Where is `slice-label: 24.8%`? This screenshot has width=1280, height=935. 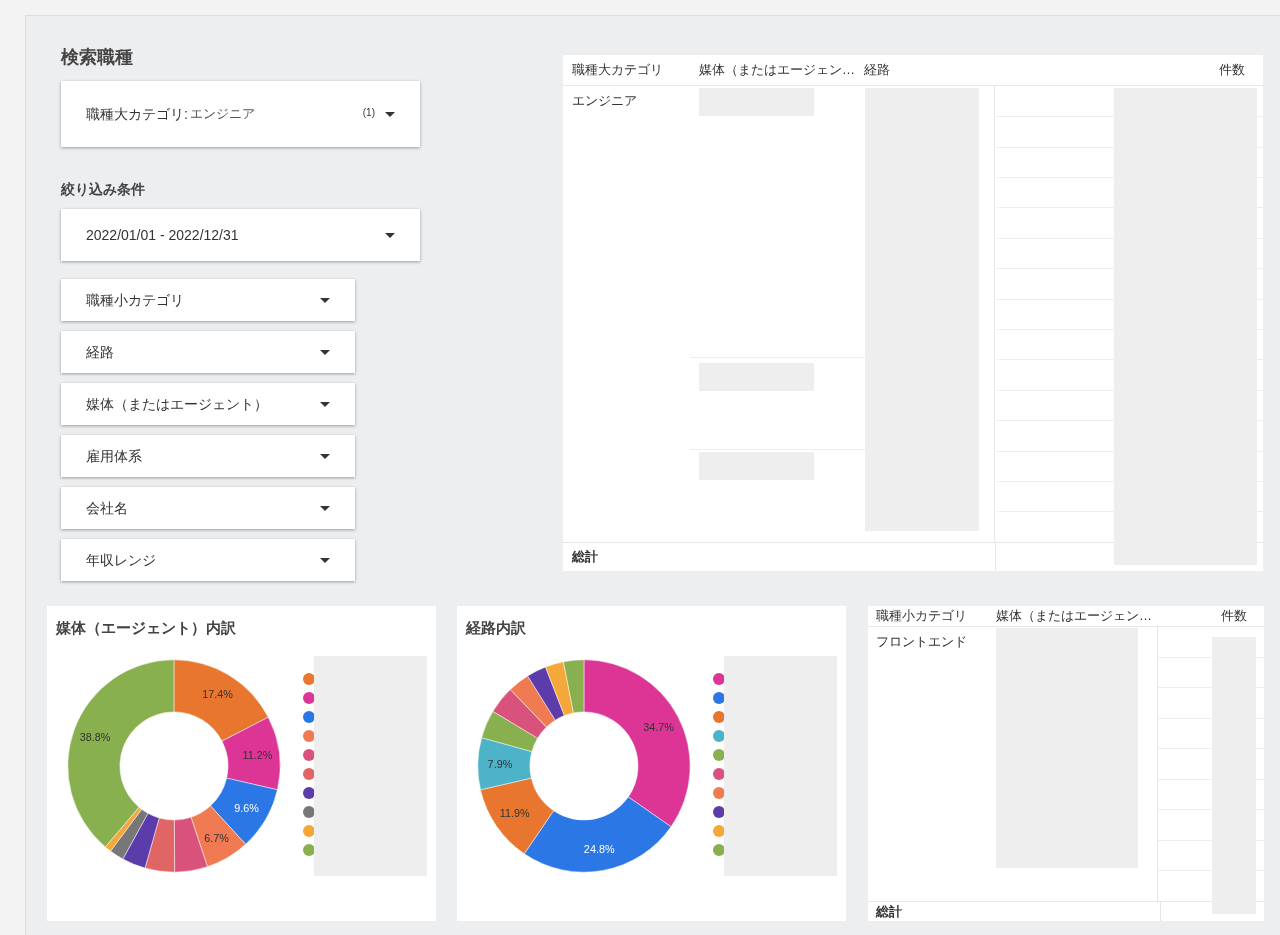 slice-label: 24.8% is located at coordinates (599, 848).